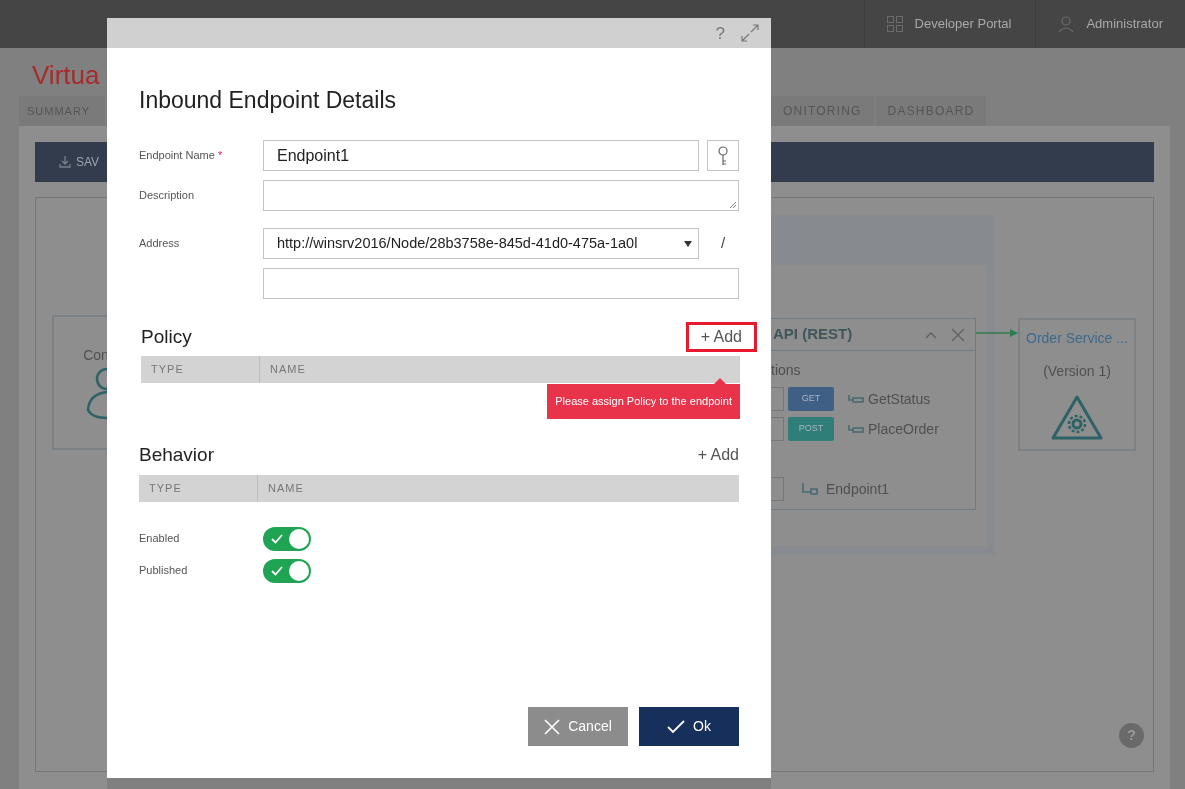 The image size is (1185, 789). I want to click on section-title: Policy, so click(166, 336).